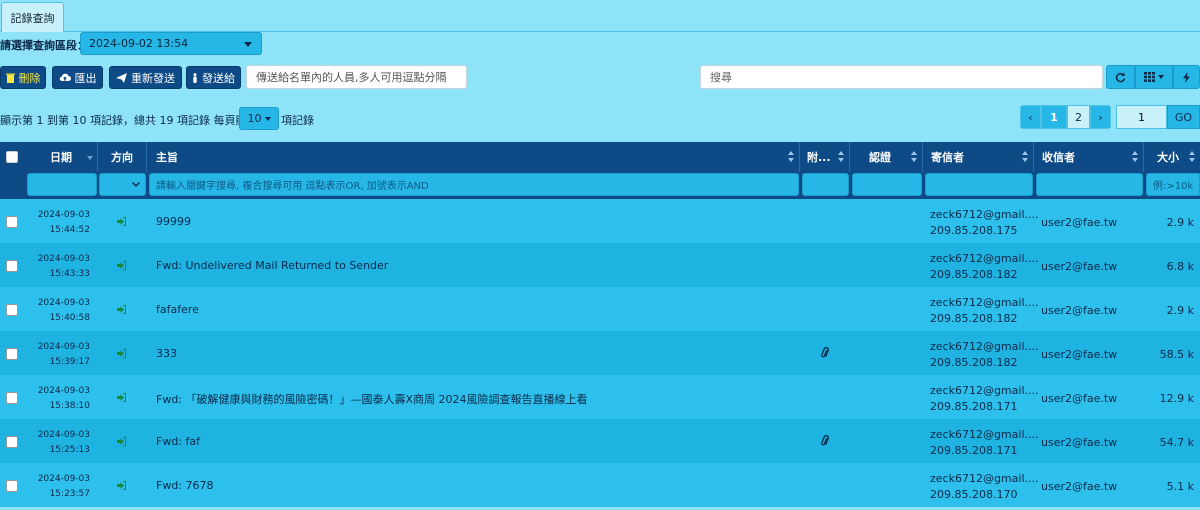  I want to click on column-direction: 方向, so click(122, 157).